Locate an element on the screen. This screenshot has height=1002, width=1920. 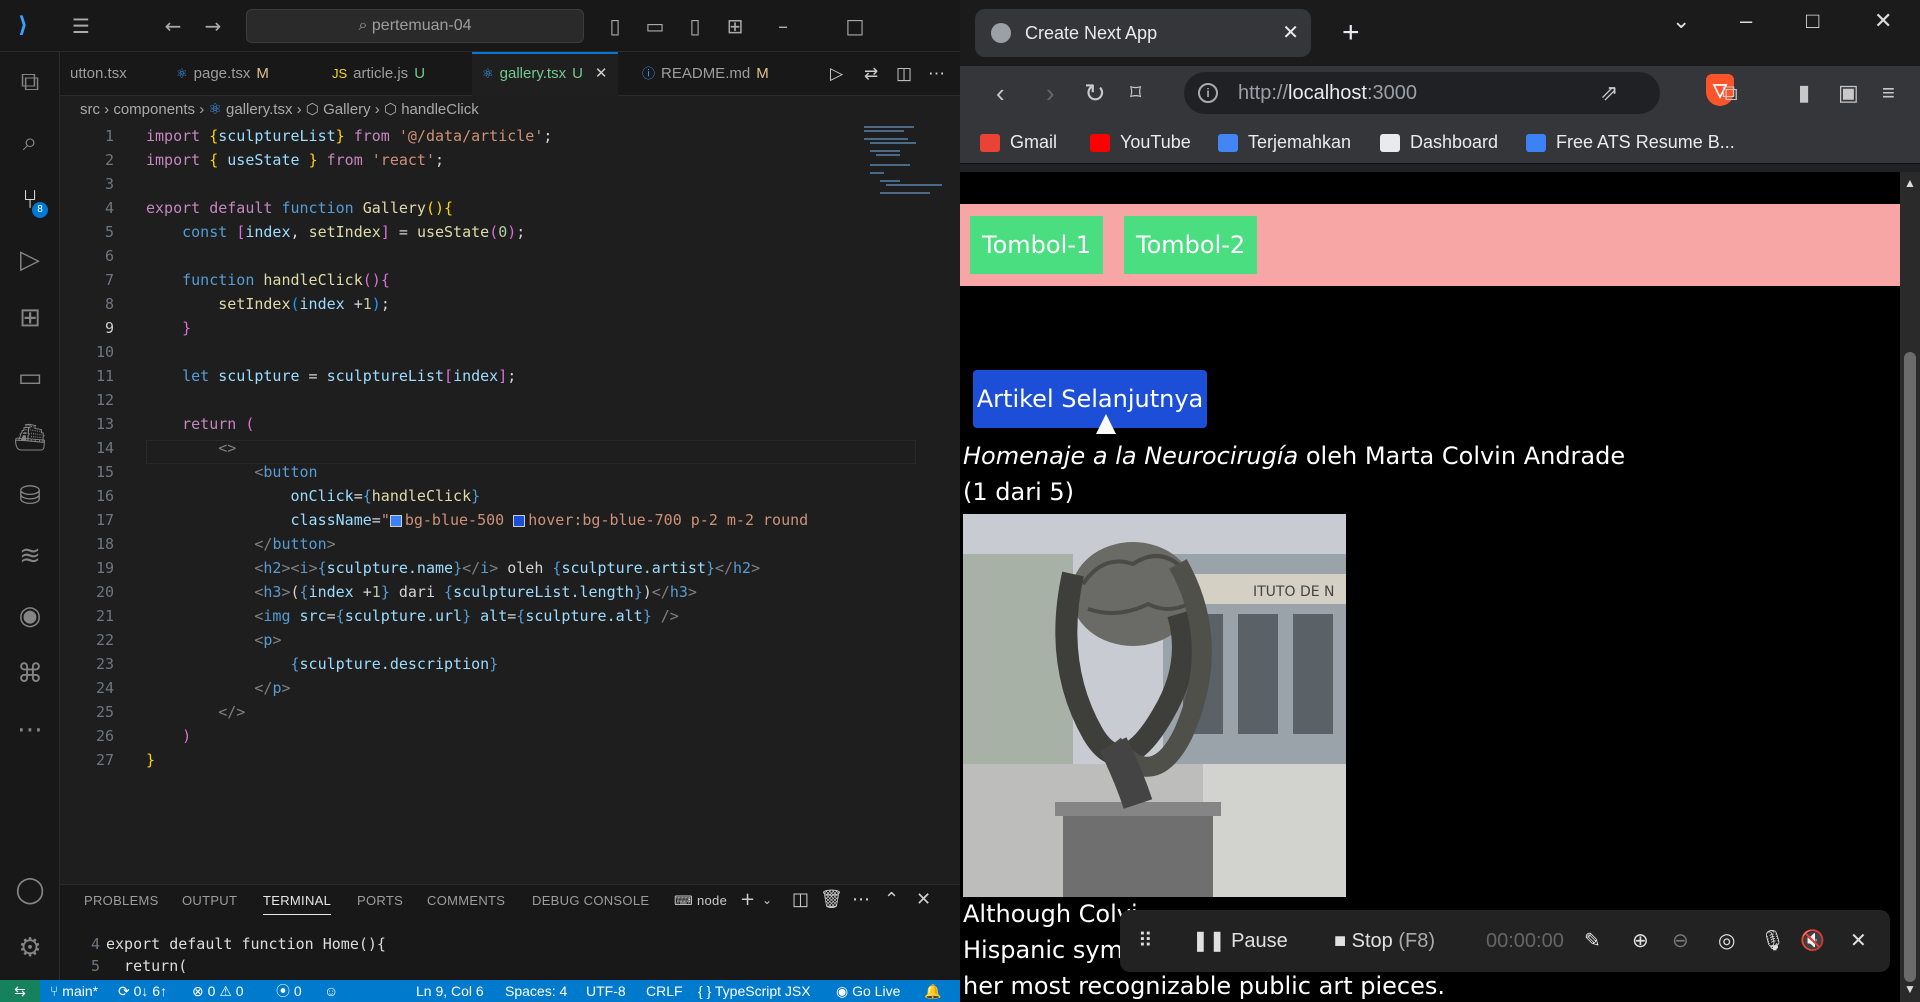
go-live-button: ◉ Go Live is located at coordinates (868, 991).